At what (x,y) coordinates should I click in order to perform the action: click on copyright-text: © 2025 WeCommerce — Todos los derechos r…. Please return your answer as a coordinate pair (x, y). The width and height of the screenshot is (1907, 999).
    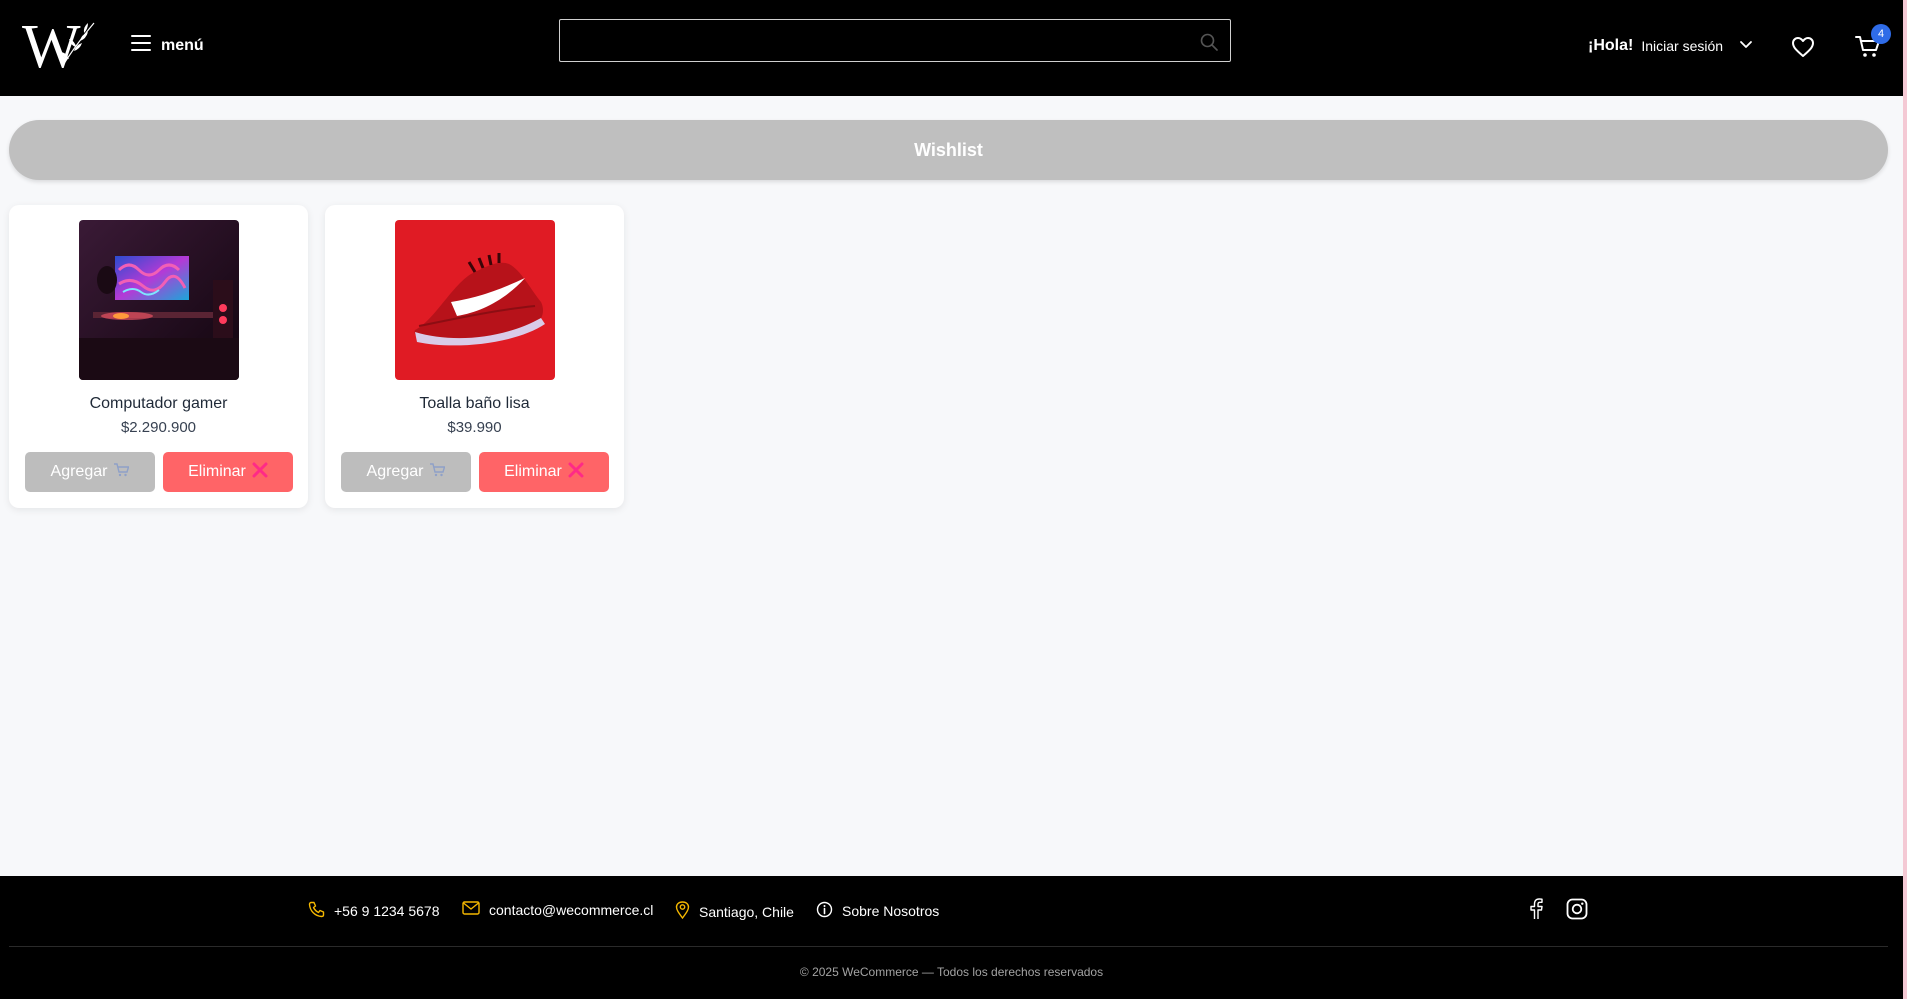
    Looking at the image, I should click on (951, 972).